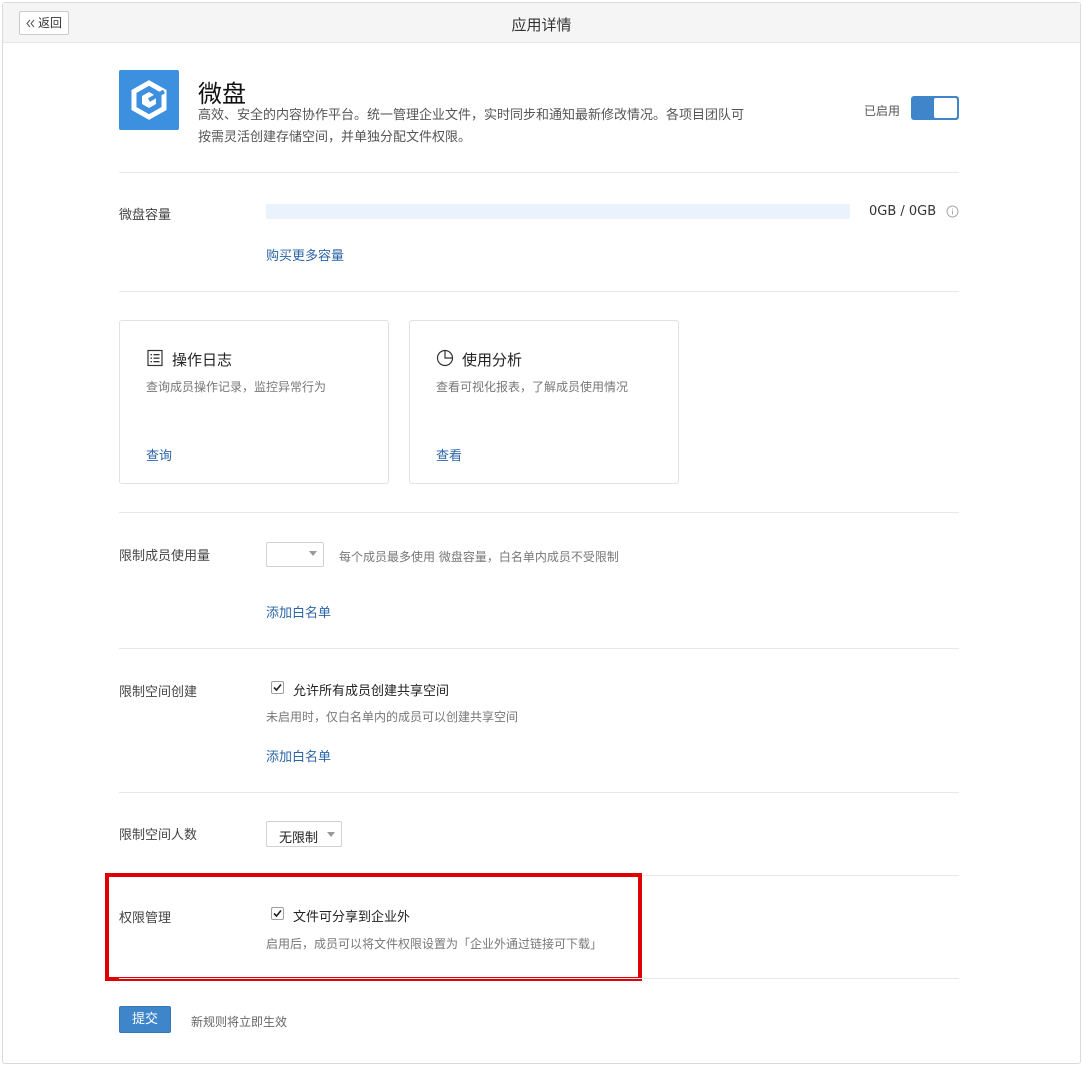 The width and height of the screenshot is (1083, 1066). What do you see at coordinates (155, 358) in the screenshot?
I see `list-icon` at bounding box center [155, 358].